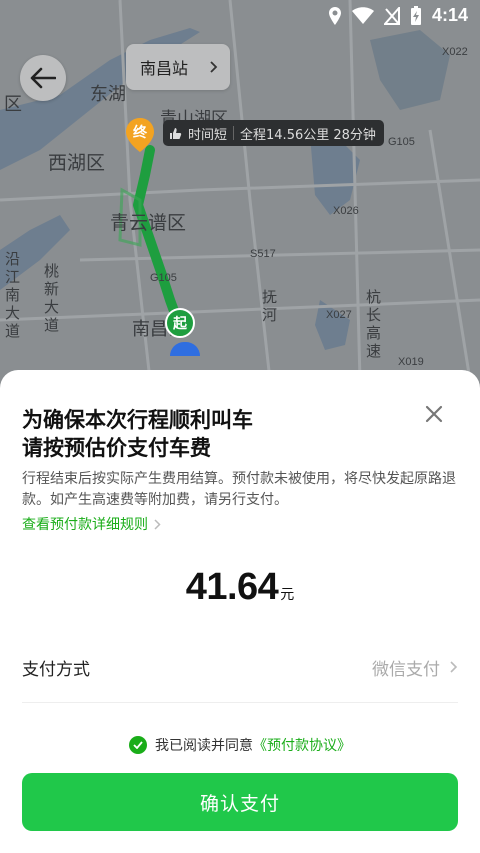 The width and height of the screenshot is (480, 853). Describe the element at coordinates (164, 68) in the screenshot. I see `station-name: 南昌站` at that location.